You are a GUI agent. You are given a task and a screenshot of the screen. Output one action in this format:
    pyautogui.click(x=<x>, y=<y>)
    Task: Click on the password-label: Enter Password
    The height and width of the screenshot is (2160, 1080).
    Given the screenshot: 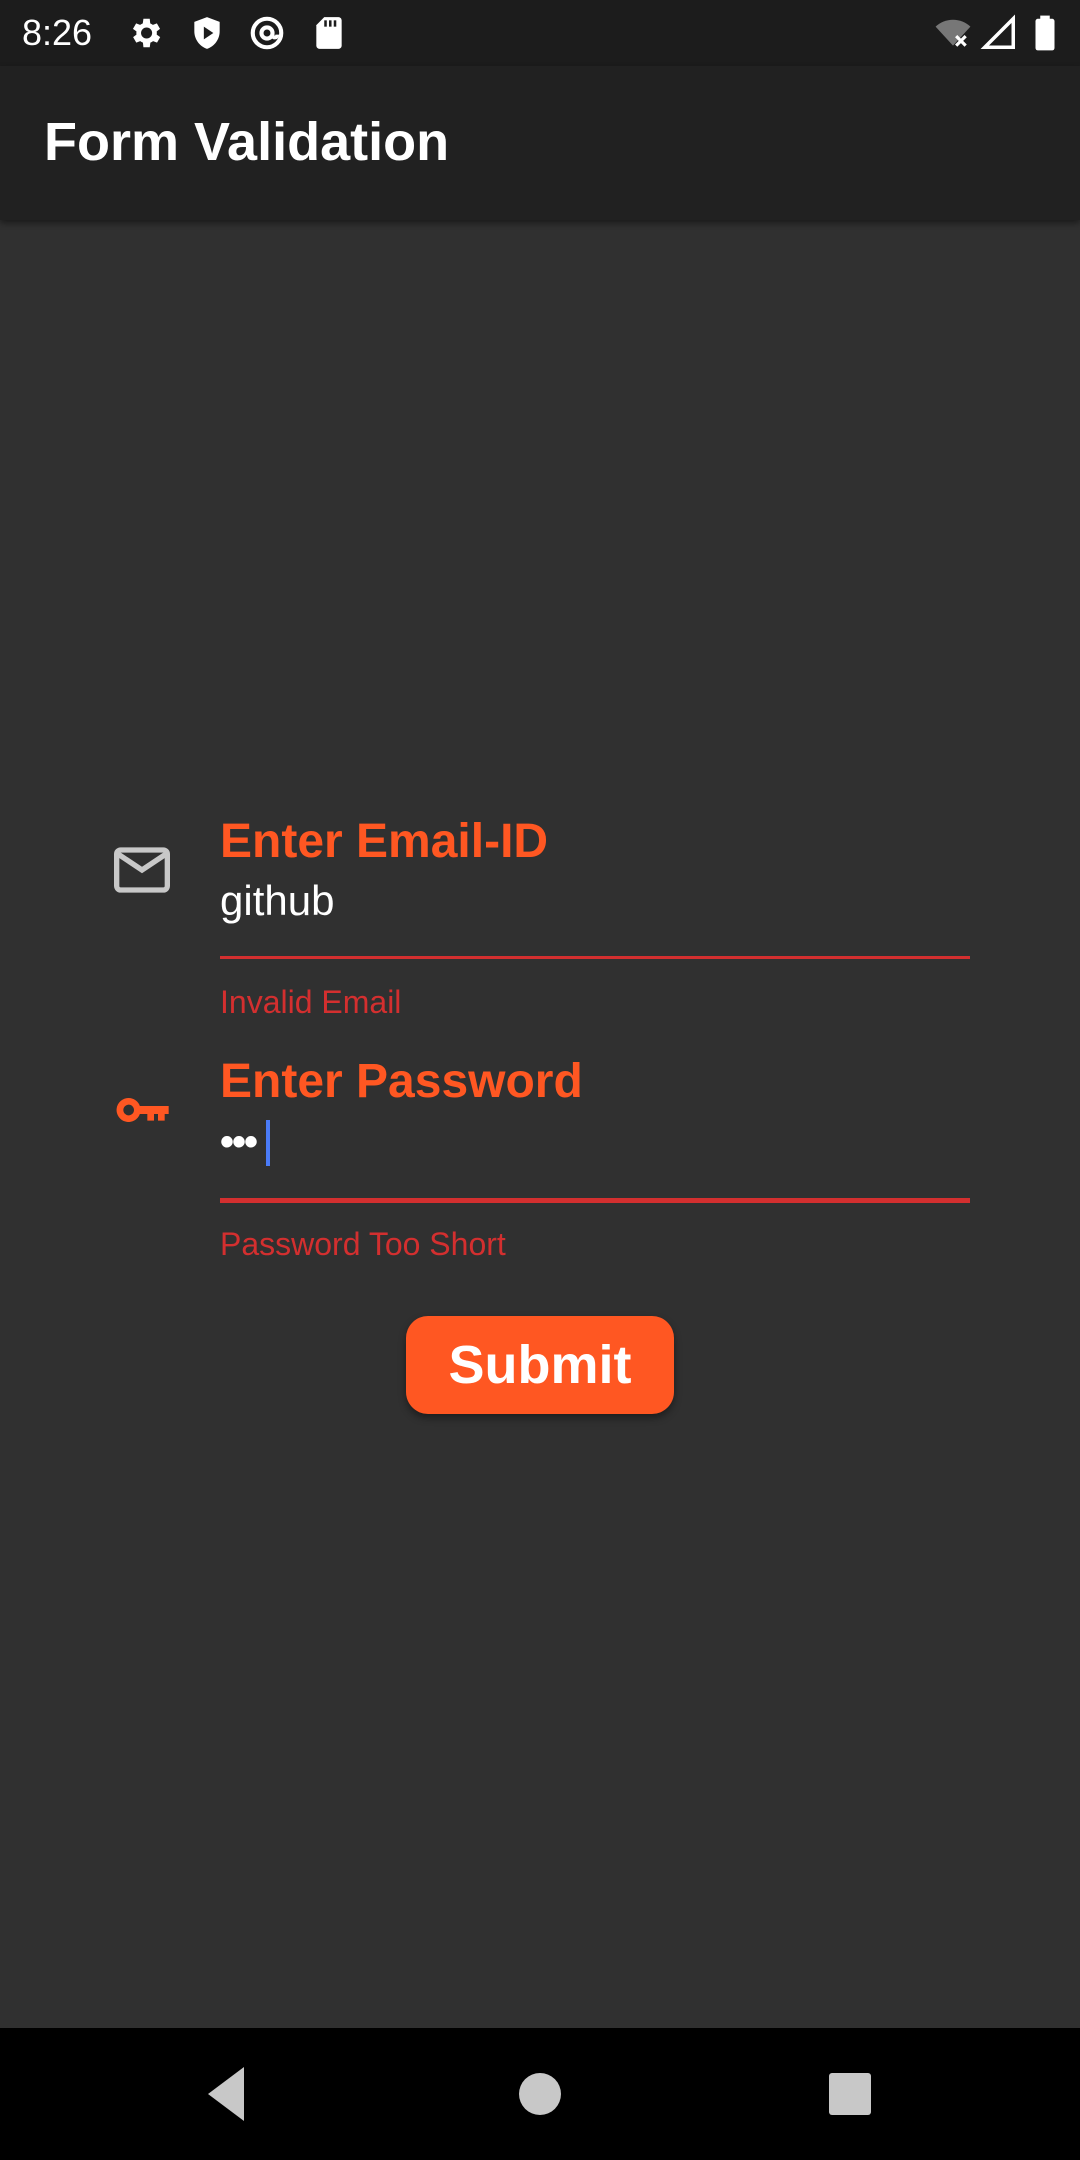 What is the action you would take?
    pyautogui.click(x=401, y=1081)
    